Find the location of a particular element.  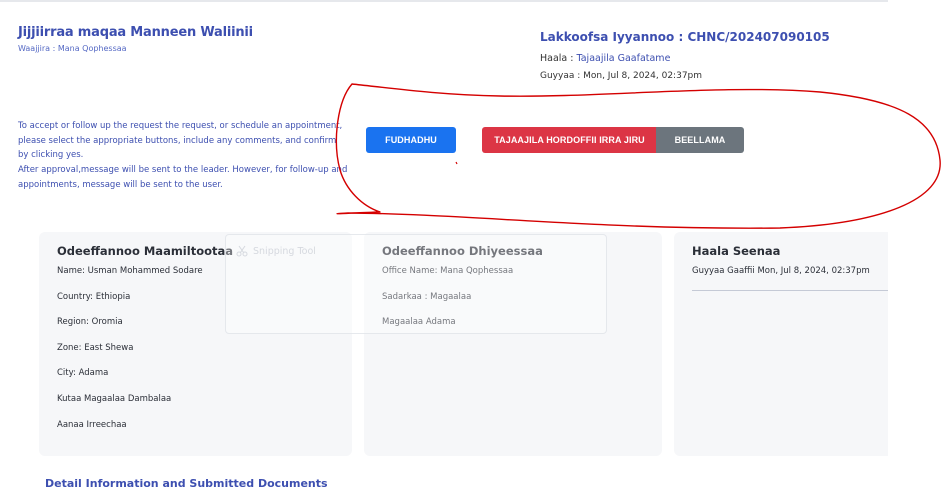

accept-button: FUDHADHU is located at coordinates (411, 140).